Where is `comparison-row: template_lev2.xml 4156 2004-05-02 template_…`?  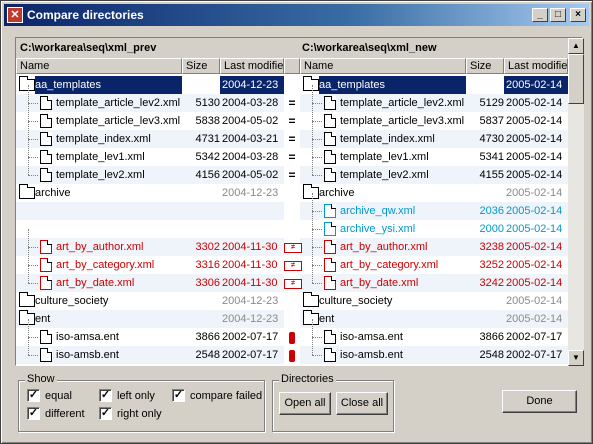 comparison-row: template_lev2.xml 4156 2004-05-02 template_… is located at coordinates (292, 170).